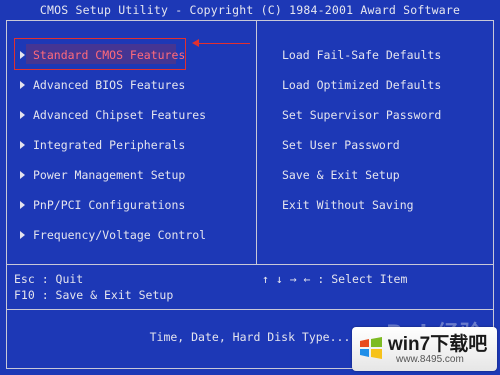 The height and width of the screenshot is (375, 500). I want to click on menu-item-frequency-voltage: Frequency/Voltage Control, so click(113, 235).